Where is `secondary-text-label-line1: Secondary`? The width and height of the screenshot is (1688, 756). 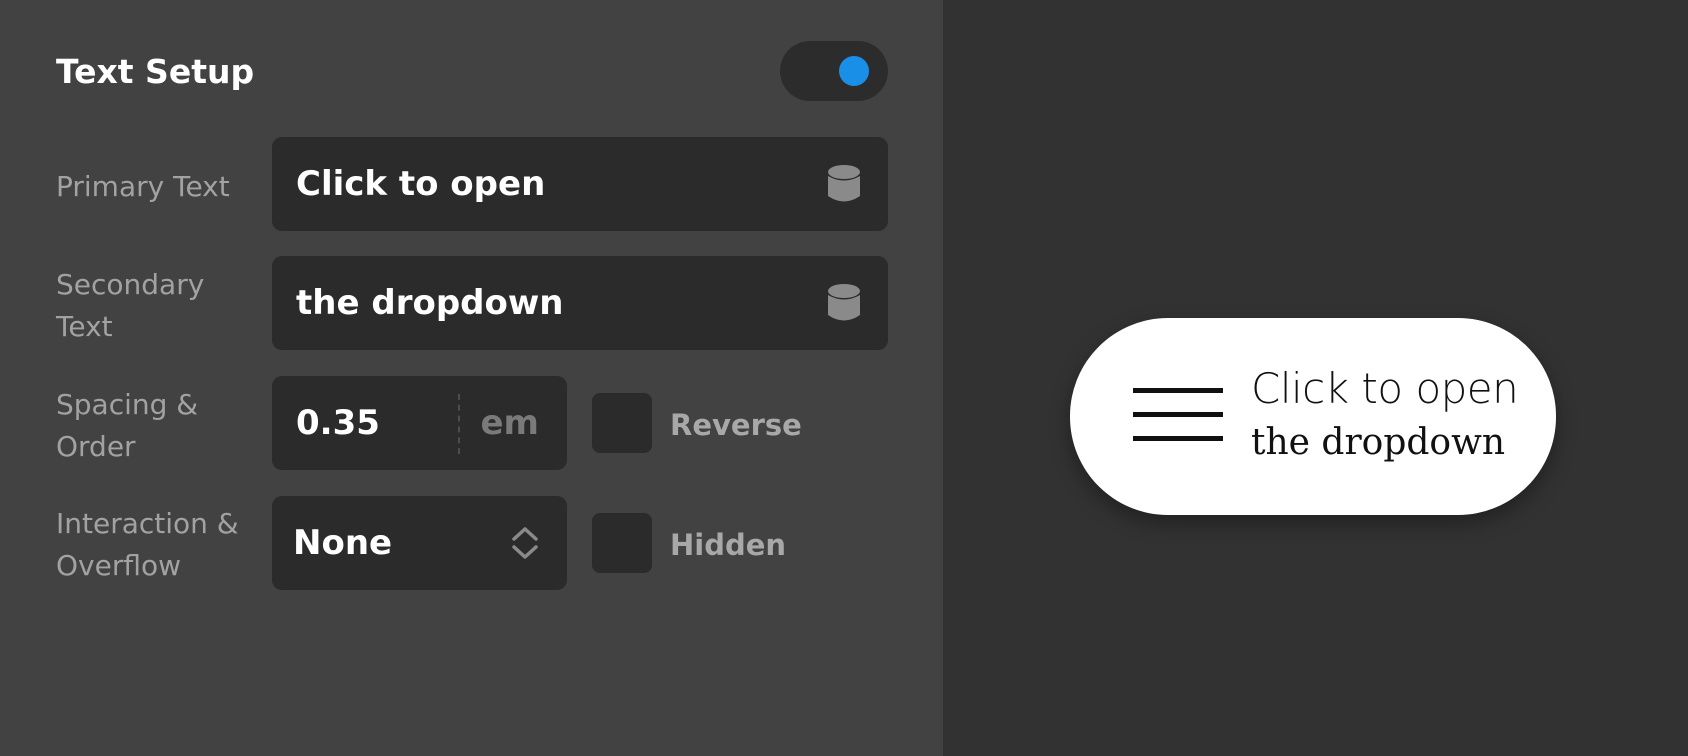 secondary-text-label-line1: Secondary is located at coordinates (130, 284).